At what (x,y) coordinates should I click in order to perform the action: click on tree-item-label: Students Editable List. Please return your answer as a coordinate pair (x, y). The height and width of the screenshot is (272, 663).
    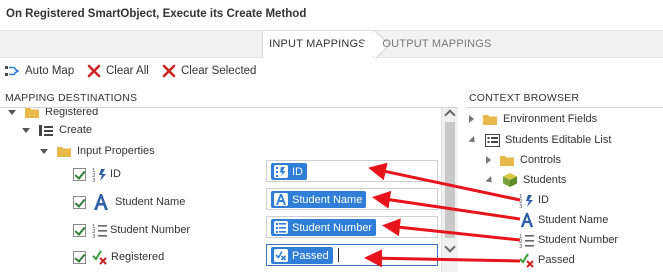
    Looking at the image, I should click on (558, 140).